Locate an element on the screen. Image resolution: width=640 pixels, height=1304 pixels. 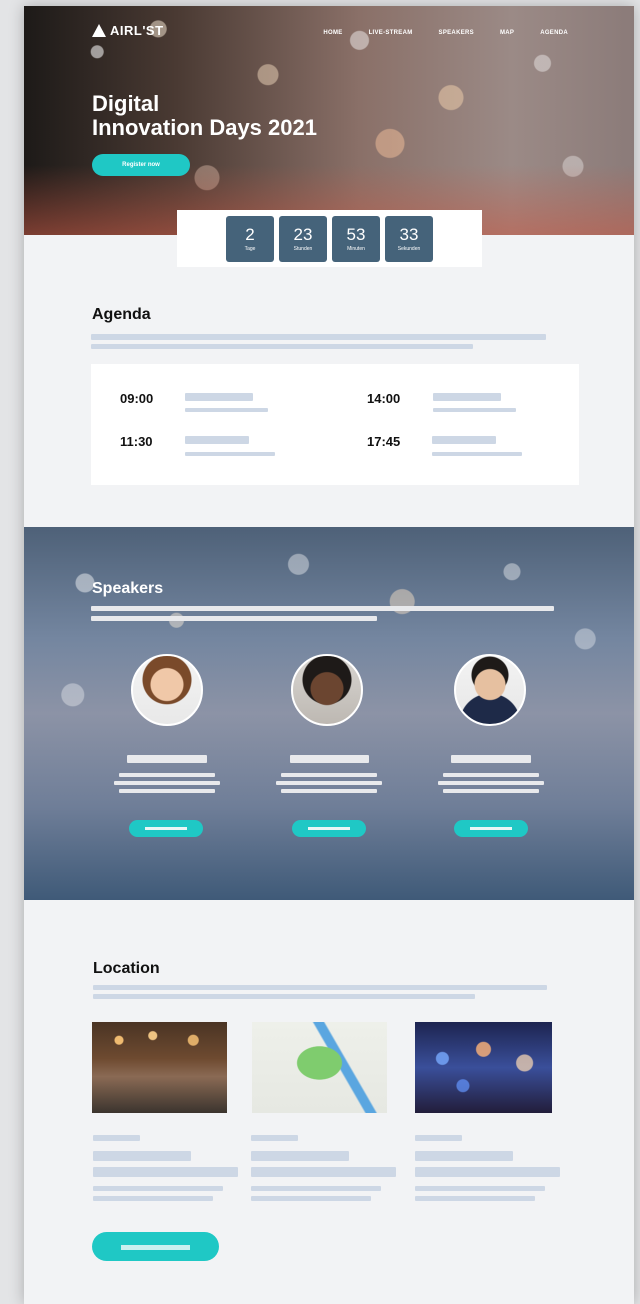
countdown-days: 2 Tage is located at coordinates (250, 238).